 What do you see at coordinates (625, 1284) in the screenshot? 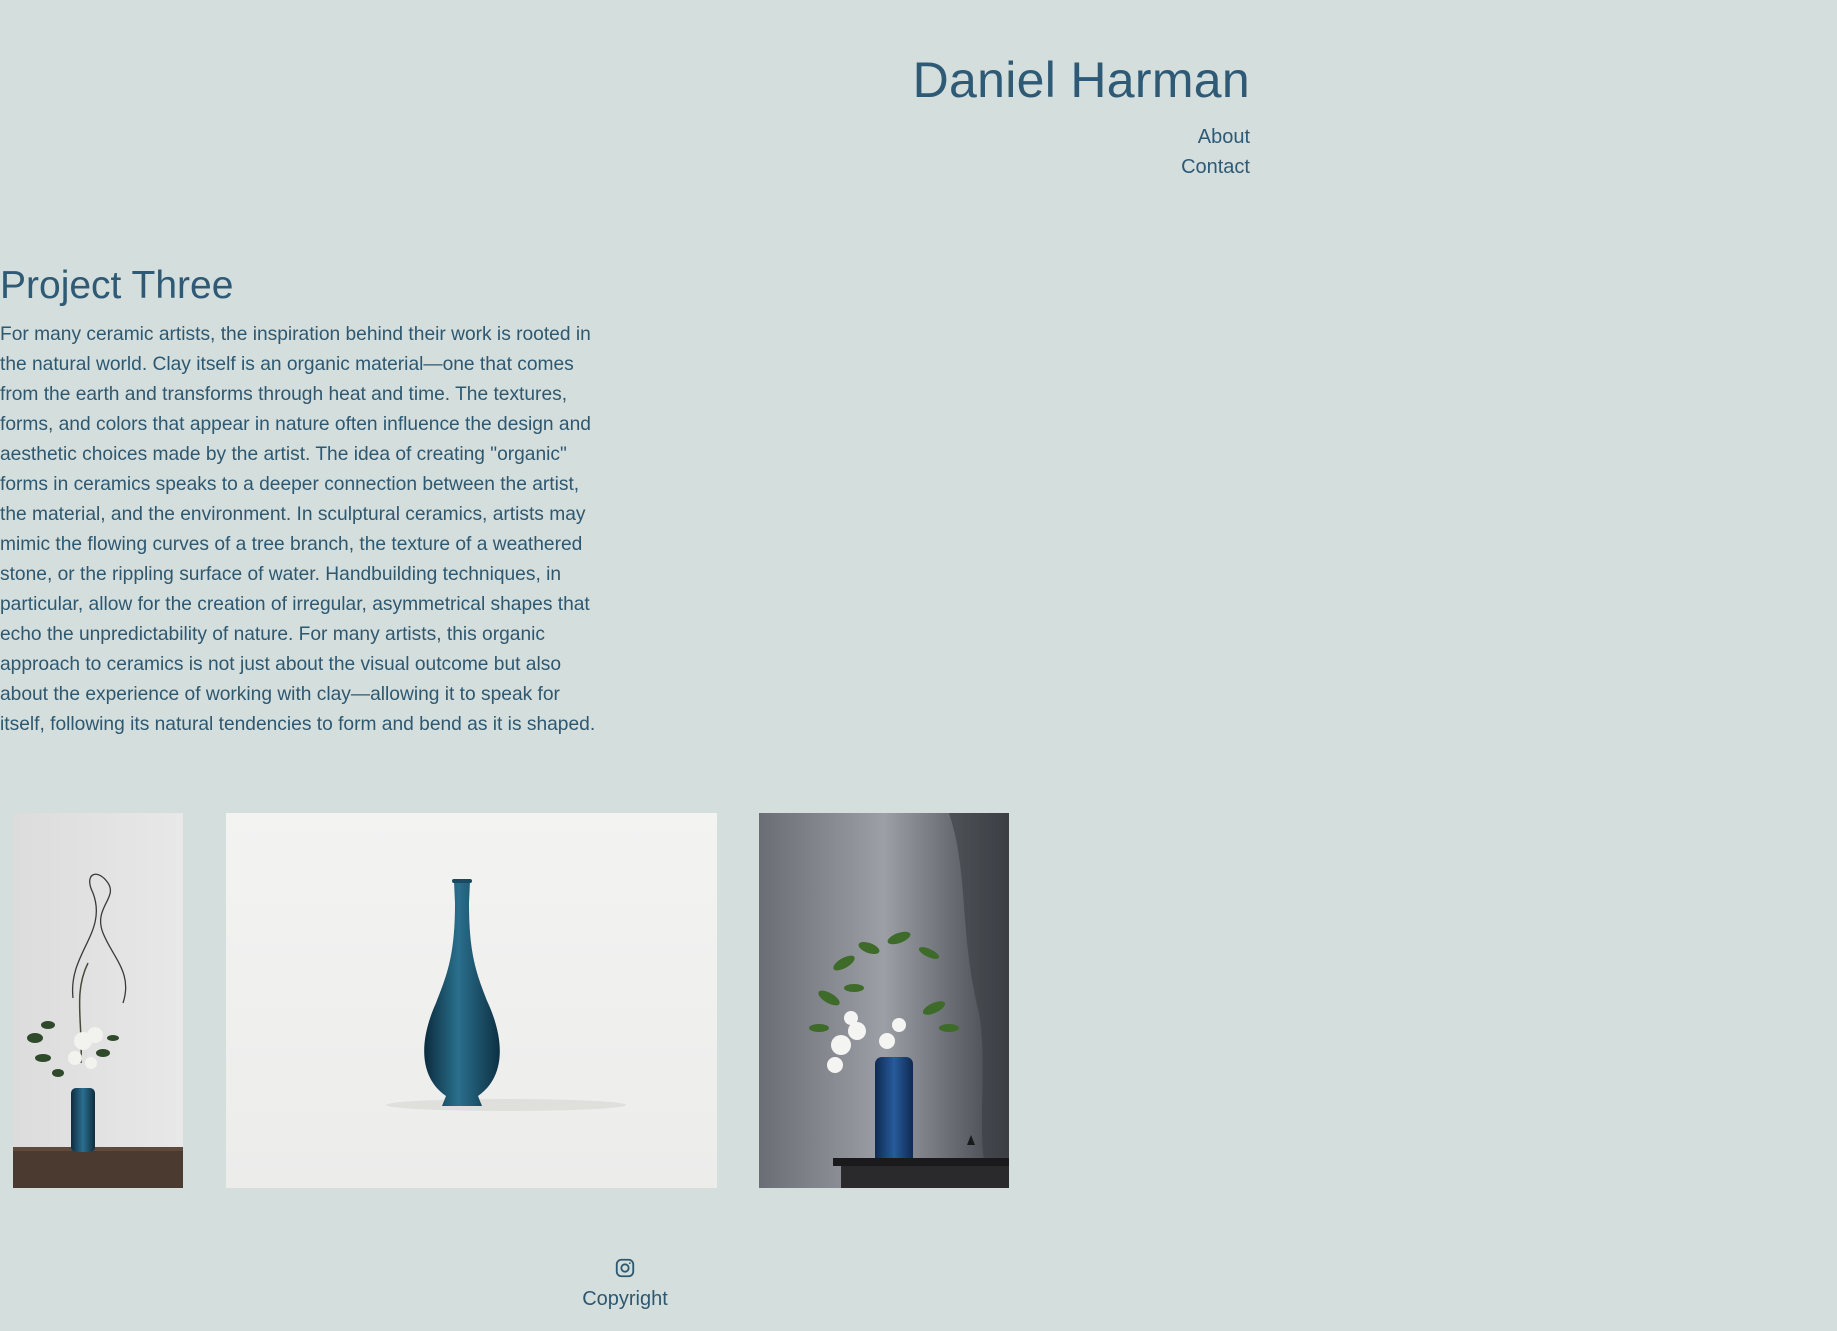
I see `site-footer: Copyright` at bounding box center [625, 1284].